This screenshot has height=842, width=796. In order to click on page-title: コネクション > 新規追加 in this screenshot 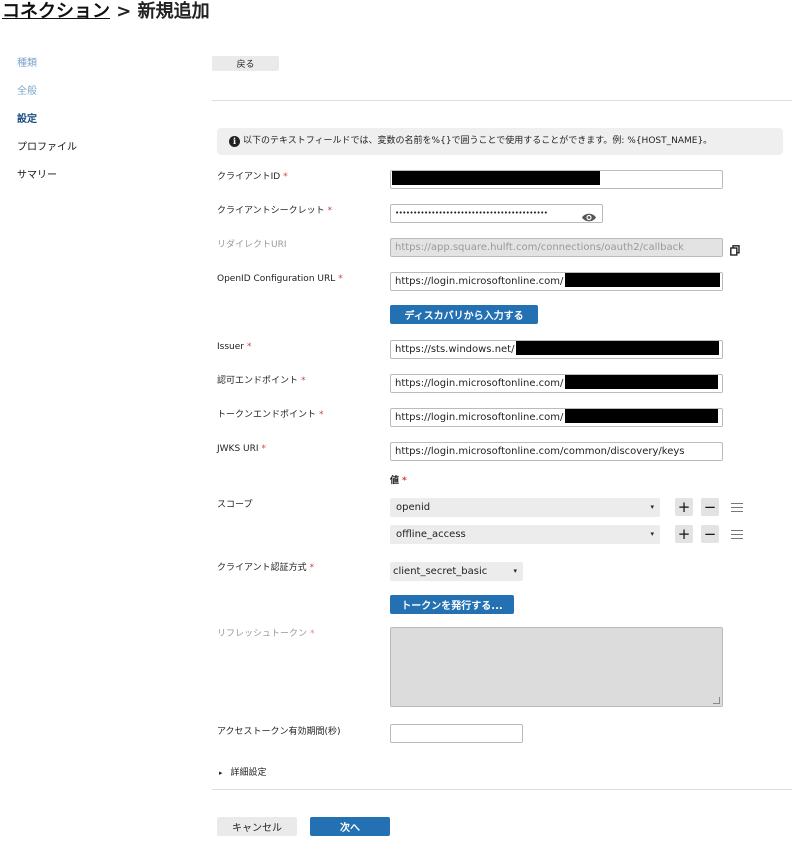, I will do `click(106, 12)`.